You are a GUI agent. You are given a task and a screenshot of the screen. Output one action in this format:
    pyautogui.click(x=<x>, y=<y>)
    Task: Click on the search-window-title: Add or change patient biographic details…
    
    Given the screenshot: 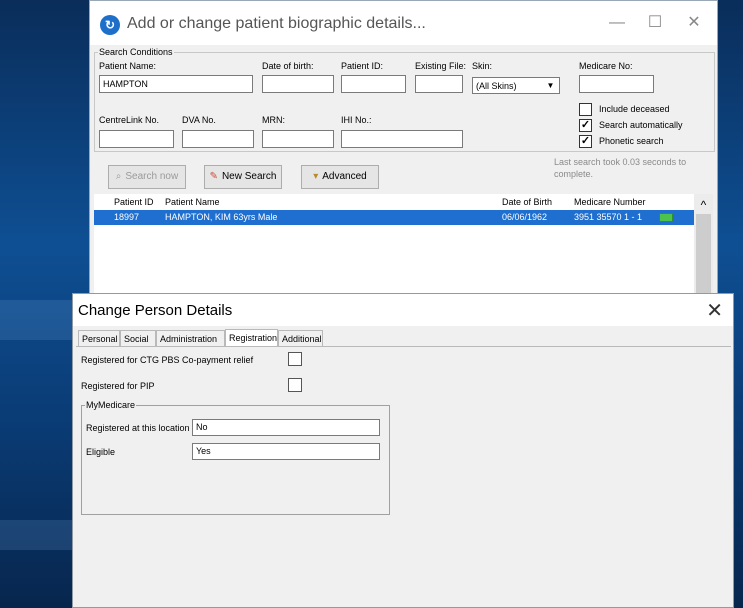 What is the action you would take?
    pyautogui.click(x=276, y=23)
    